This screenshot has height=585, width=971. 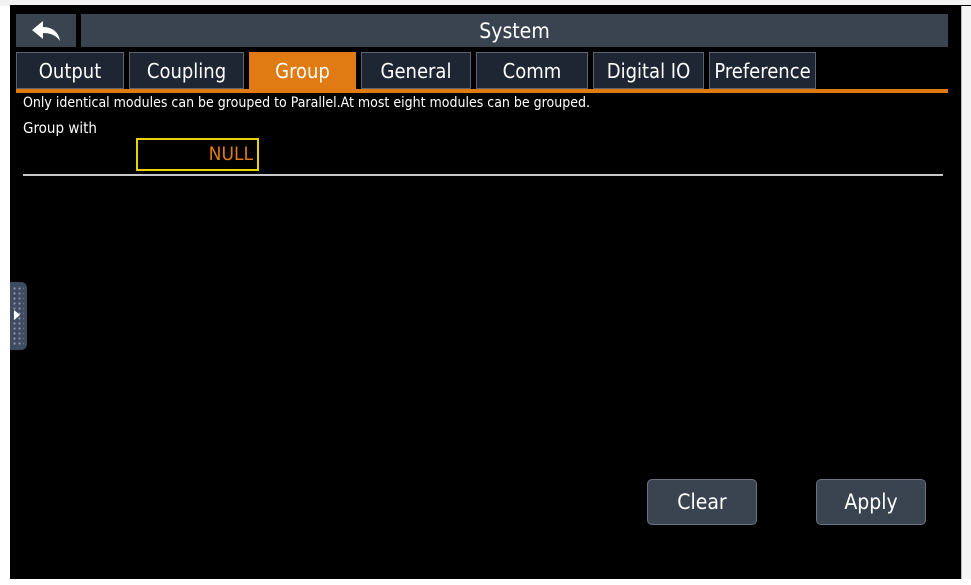 I want to click on apply-button: Apply, so click(x=871, y=502).